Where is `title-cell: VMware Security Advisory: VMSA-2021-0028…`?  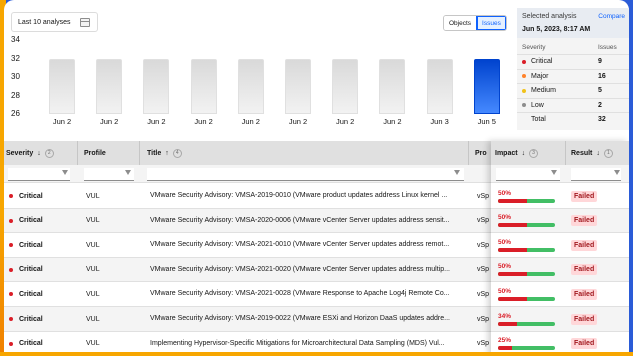
title-cell: VMware Security Advisory: VMSA-2021-0028… is located at coordinates (306, 294).